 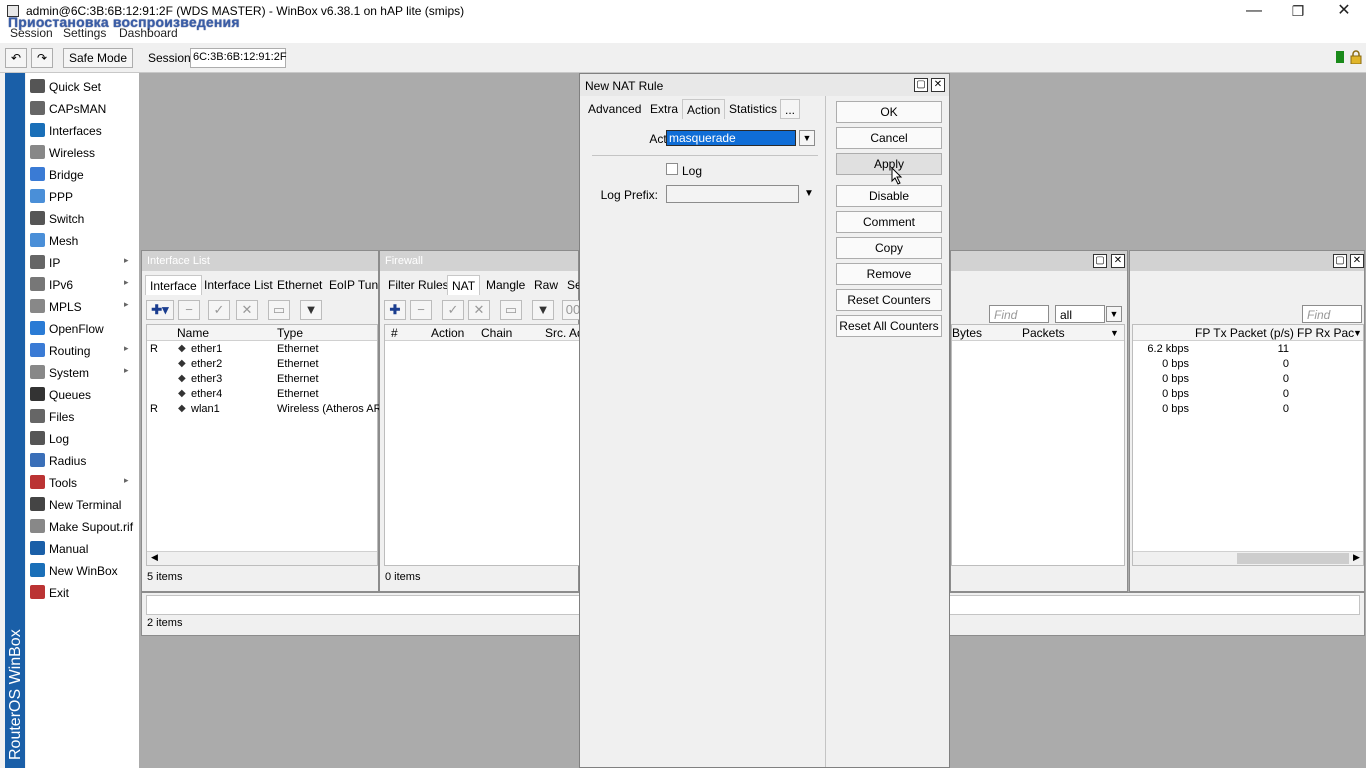 I want to click on tab-advanced: Advanced, so click(x=614, y=109).